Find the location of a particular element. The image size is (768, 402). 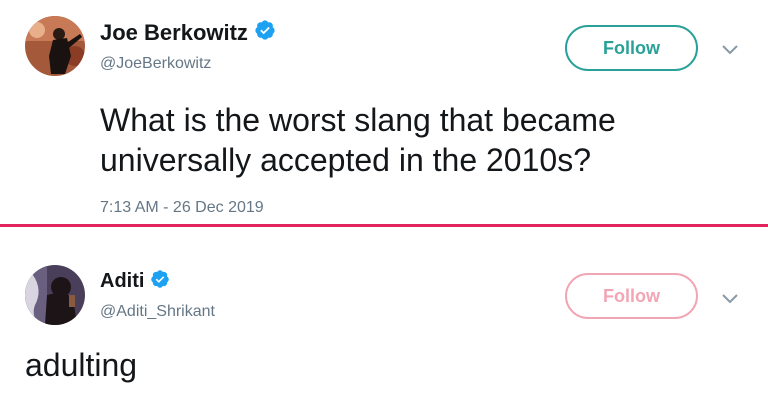

tweet-text: adulting is located at coordinates (81, 365).